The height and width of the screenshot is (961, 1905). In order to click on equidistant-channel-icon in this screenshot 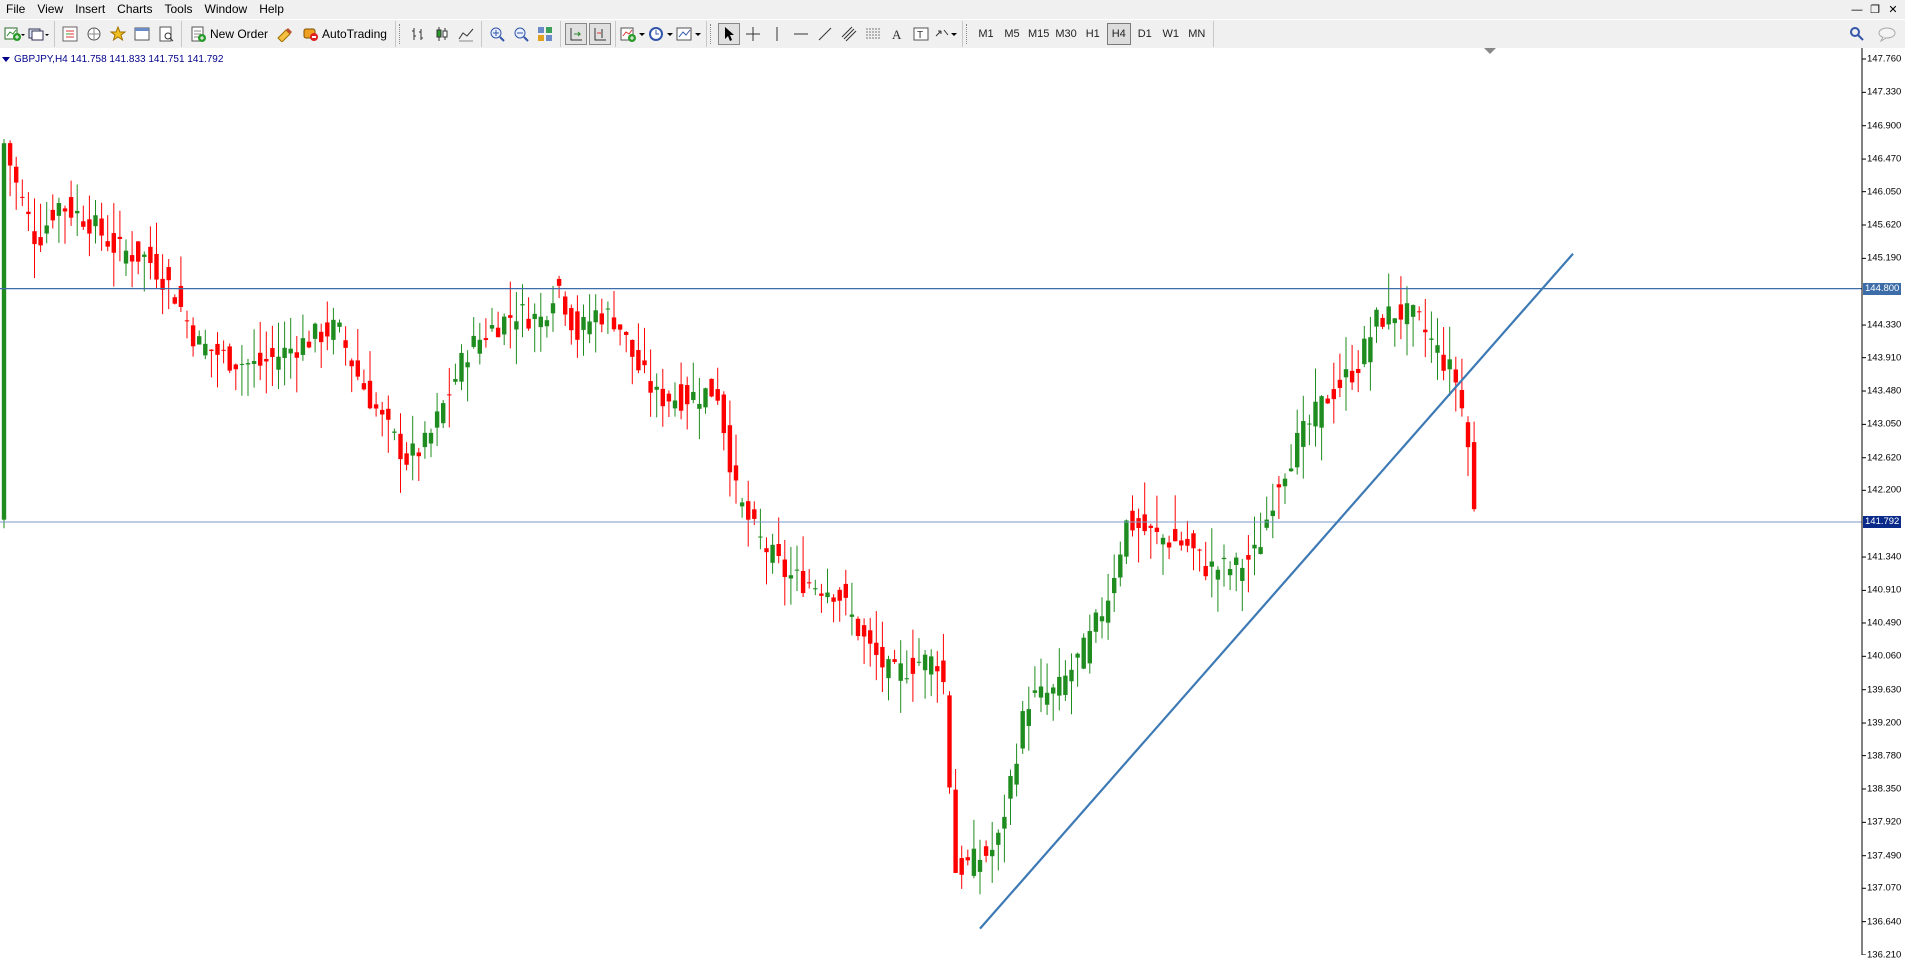, I will do `click(849, 34)`.